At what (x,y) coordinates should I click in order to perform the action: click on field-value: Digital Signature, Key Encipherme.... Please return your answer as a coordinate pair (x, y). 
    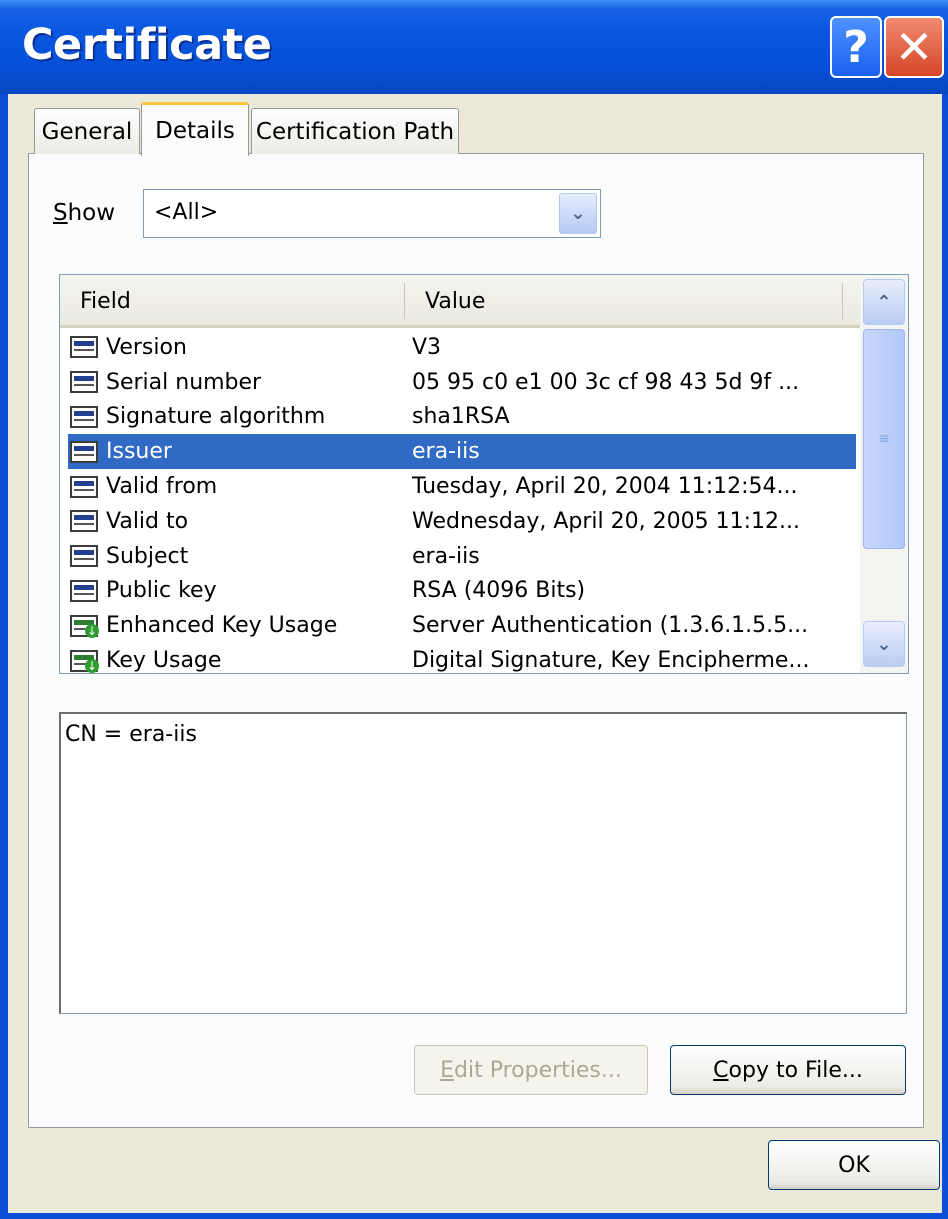
    Looking at the image, I should click on (611, 661).